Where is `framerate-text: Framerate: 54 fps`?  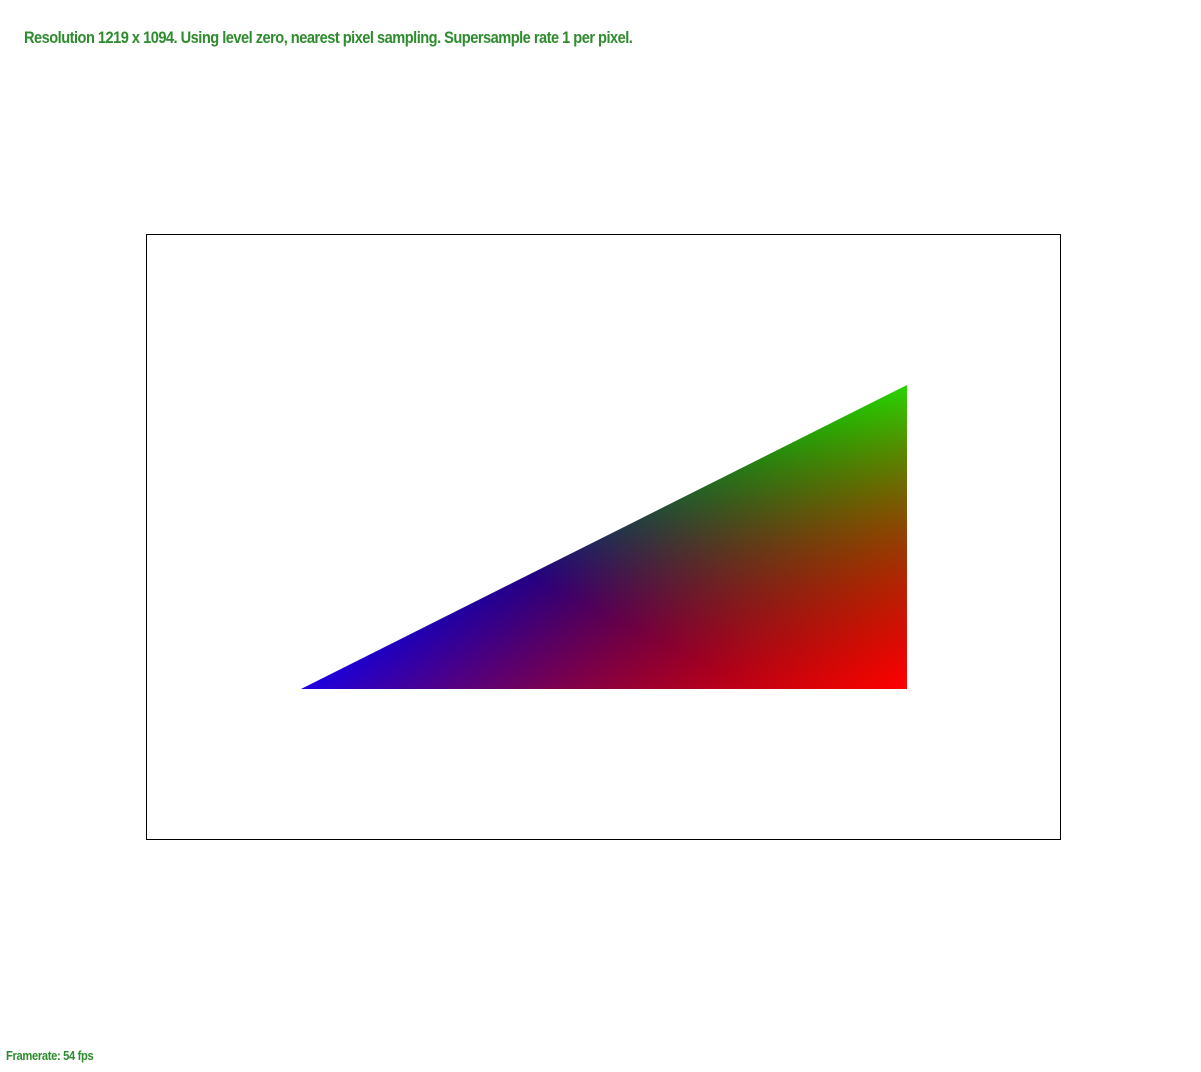 framerate-text: Framerate: 54 fps is located at coordinates (50, 1055).